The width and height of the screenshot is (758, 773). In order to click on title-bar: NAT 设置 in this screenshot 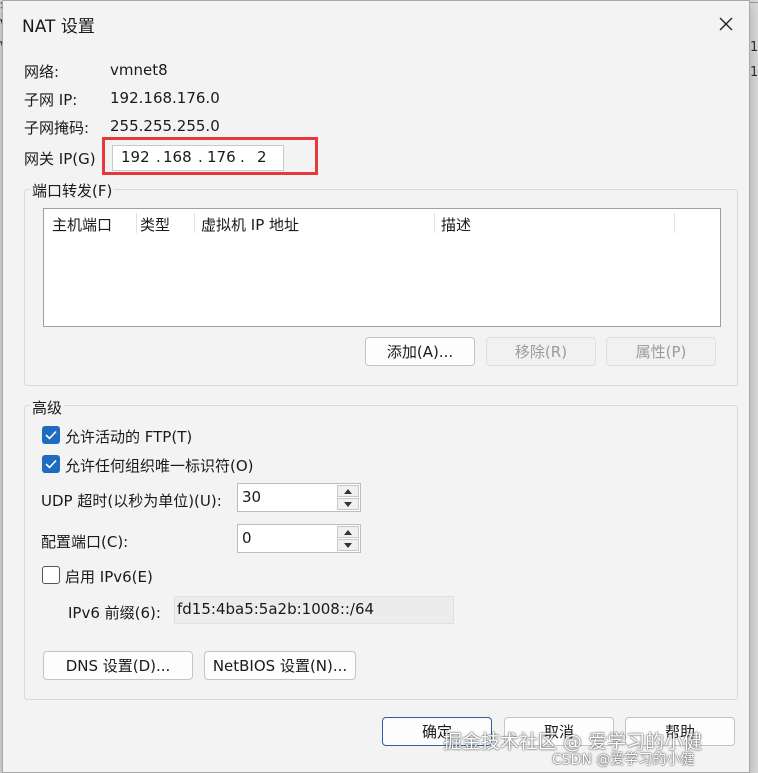, I will do `click(376, 24)`.